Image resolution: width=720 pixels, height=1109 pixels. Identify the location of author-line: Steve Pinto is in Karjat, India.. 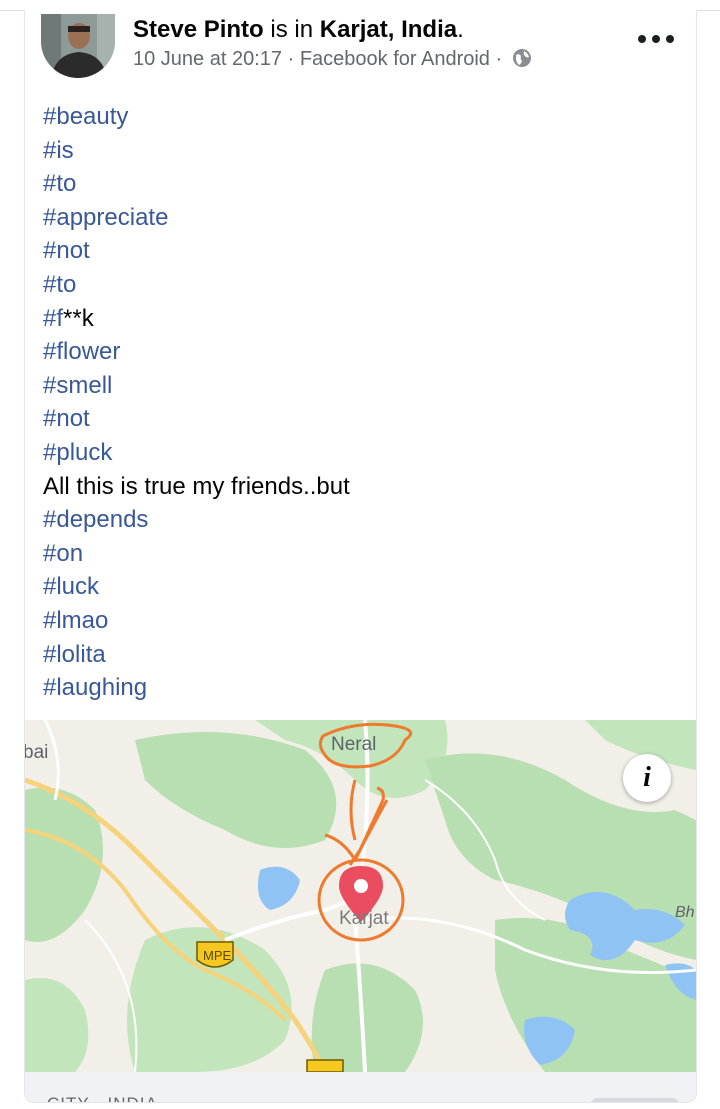
(298, 30).